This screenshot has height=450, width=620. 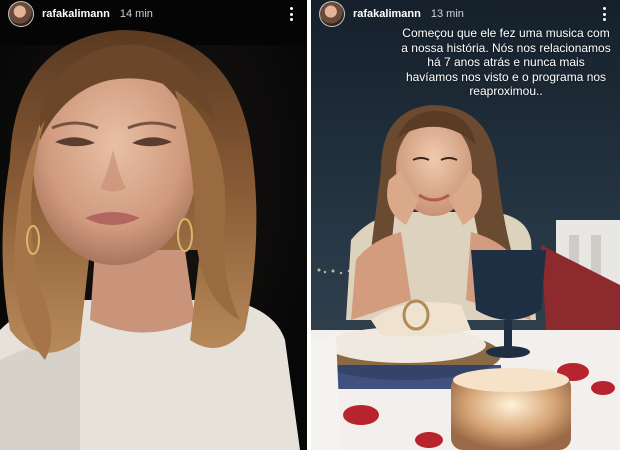 I want to click on story-header: rafakalimann 13 min, so click(x=465, y=14).